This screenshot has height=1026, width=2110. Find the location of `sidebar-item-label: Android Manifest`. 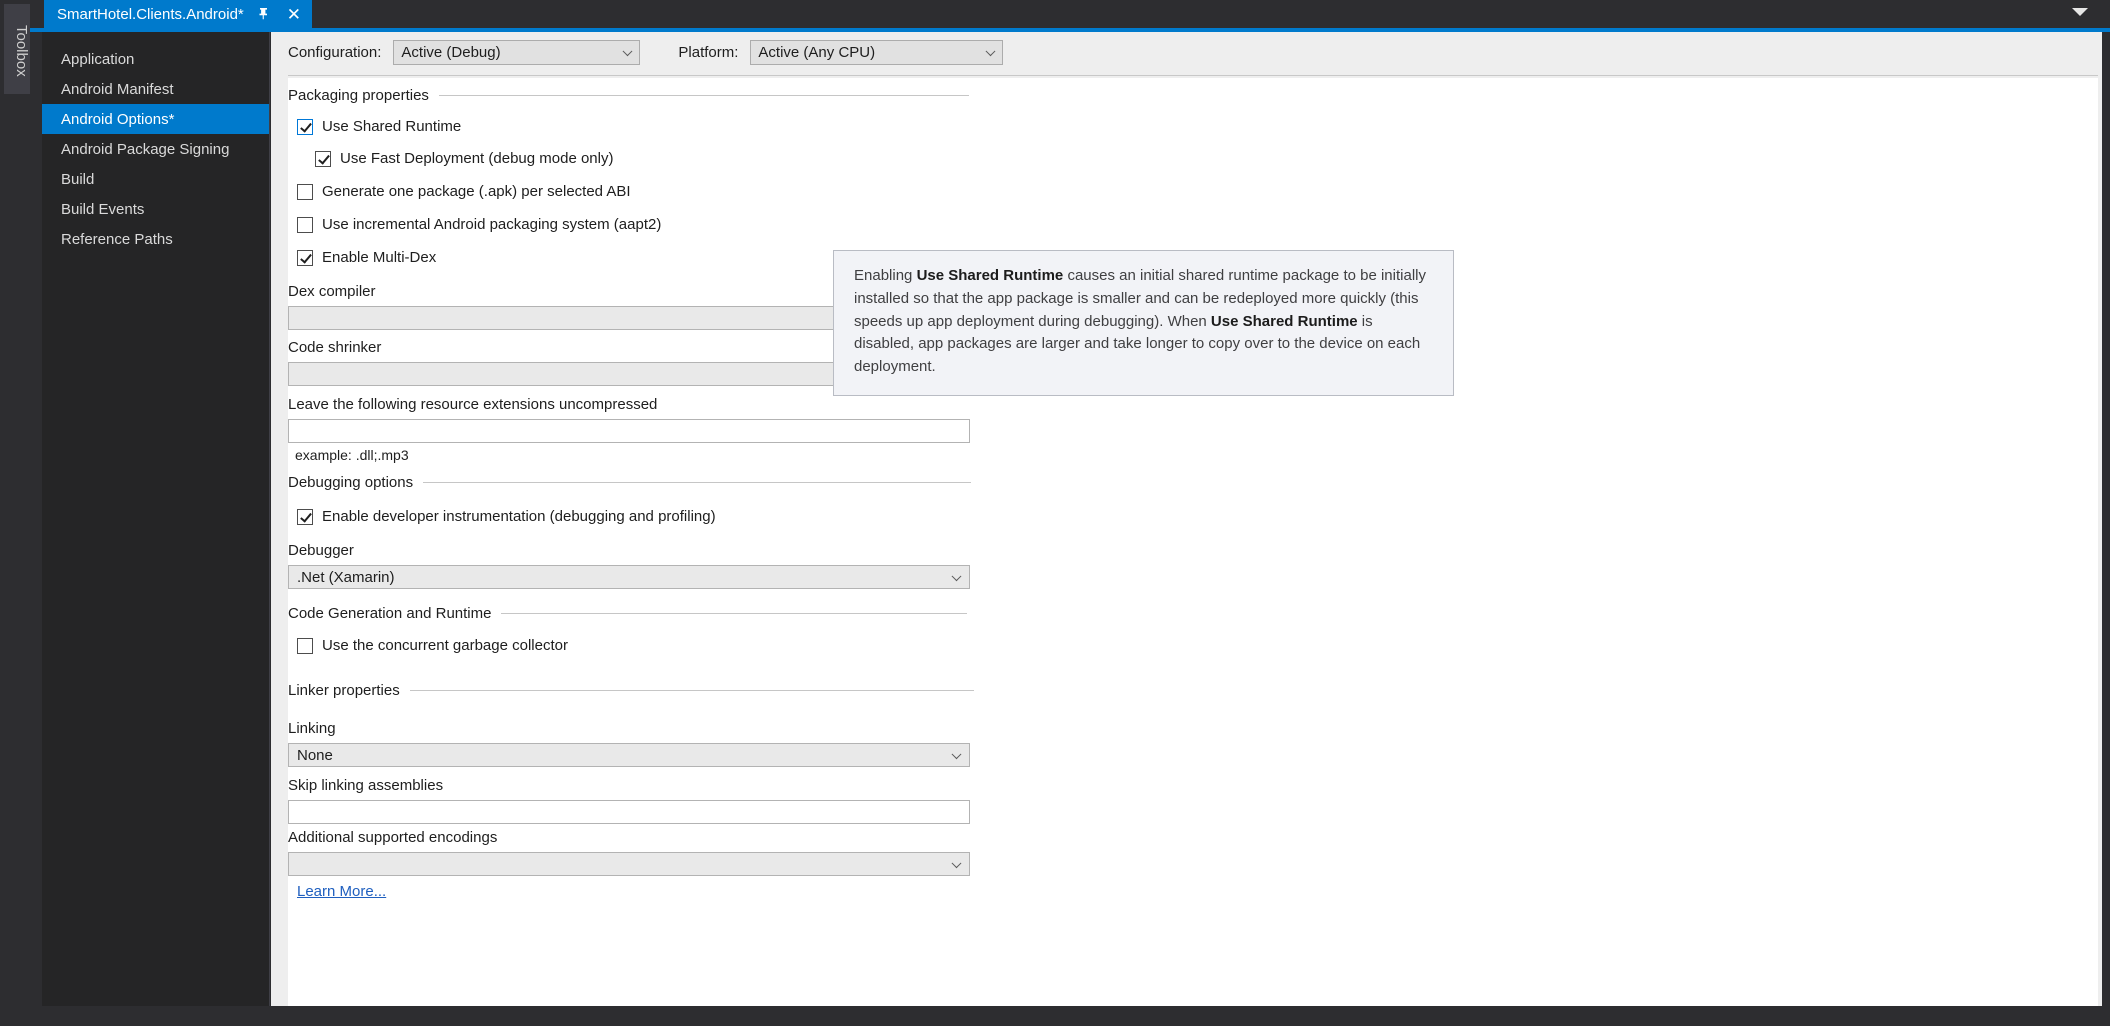

sidebar-item-label: Android Manifest is located at coordinates (117, 89).